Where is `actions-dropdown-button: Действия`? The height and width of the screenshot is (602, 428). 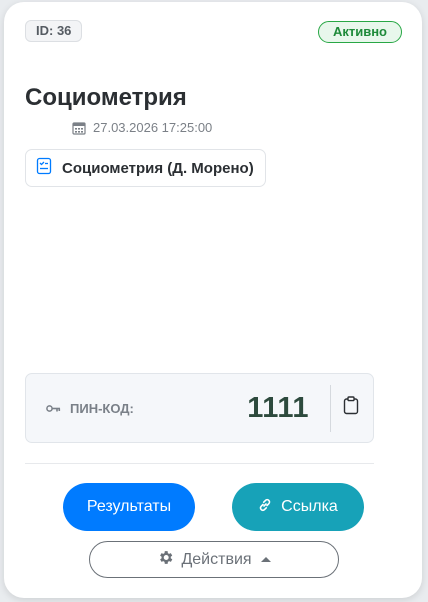
actions-dropdown-button: Действия is located at coordinates (214, 559).